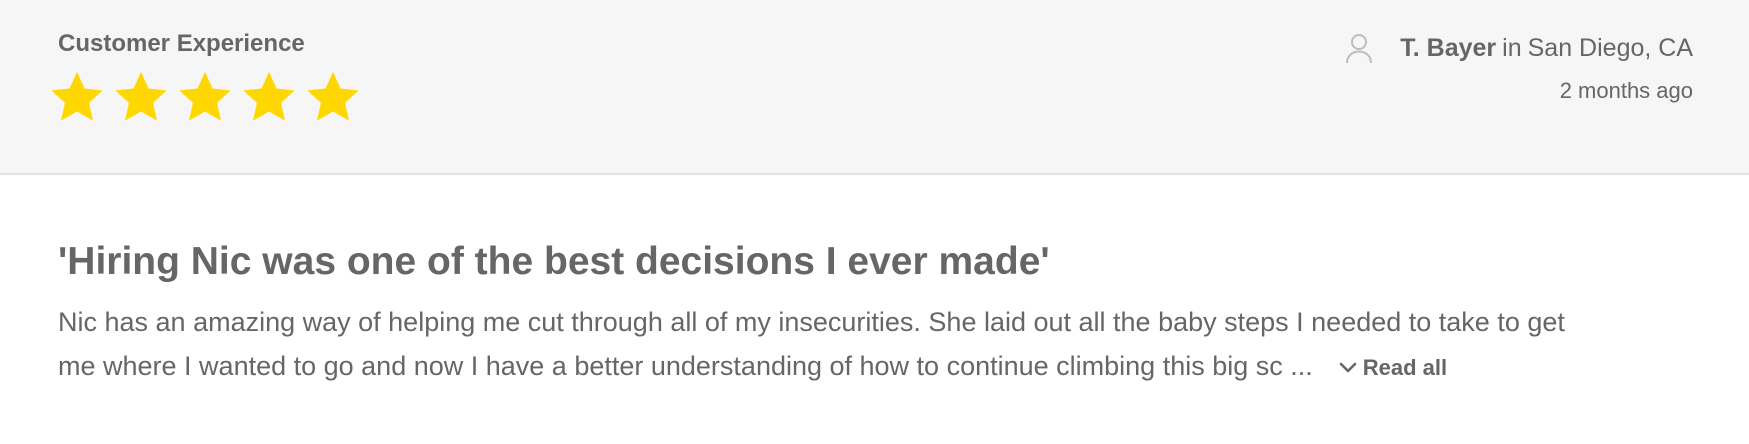 This screenshot has width=1749, height=444. I want to click on reviewer-name: T. Bayer, so click(1448, 47).